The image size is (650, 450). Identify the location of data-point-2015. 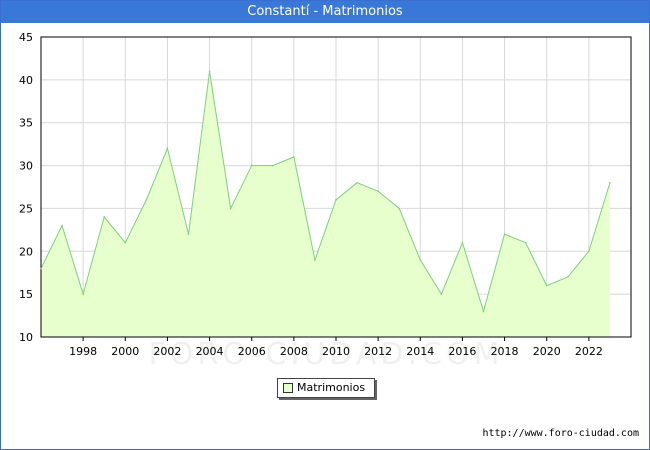
(441, 294).